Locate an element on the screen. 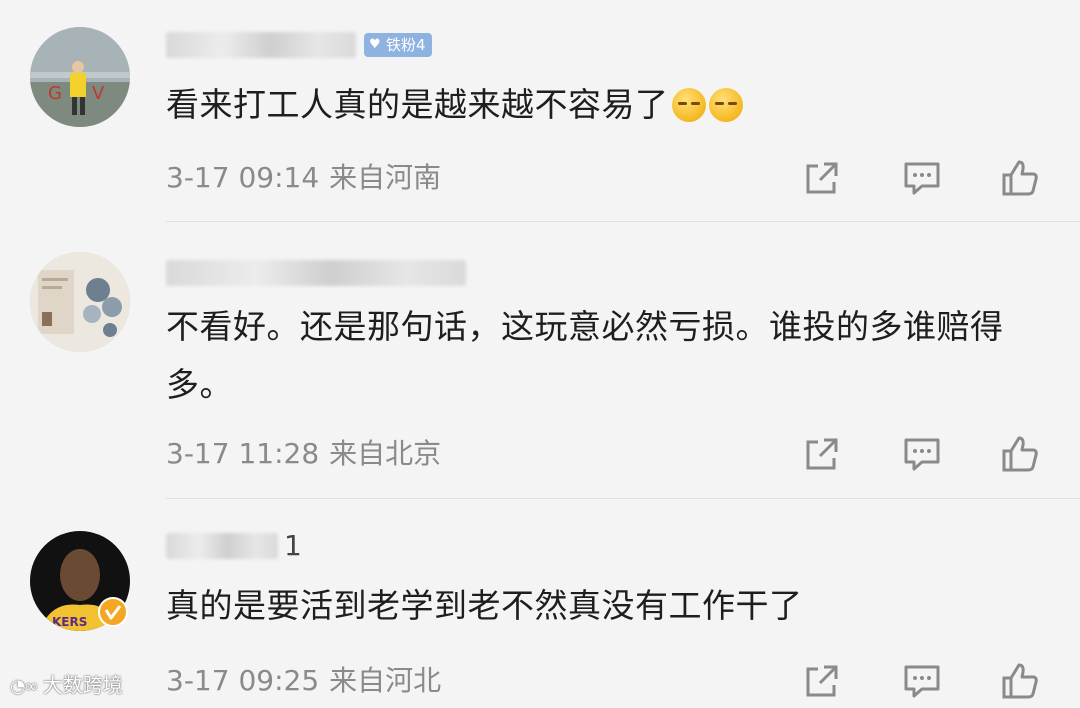 This screenshot has height=708, width=1080. comment-time: 3-17 11:28 is located at coordinates (243, 453).